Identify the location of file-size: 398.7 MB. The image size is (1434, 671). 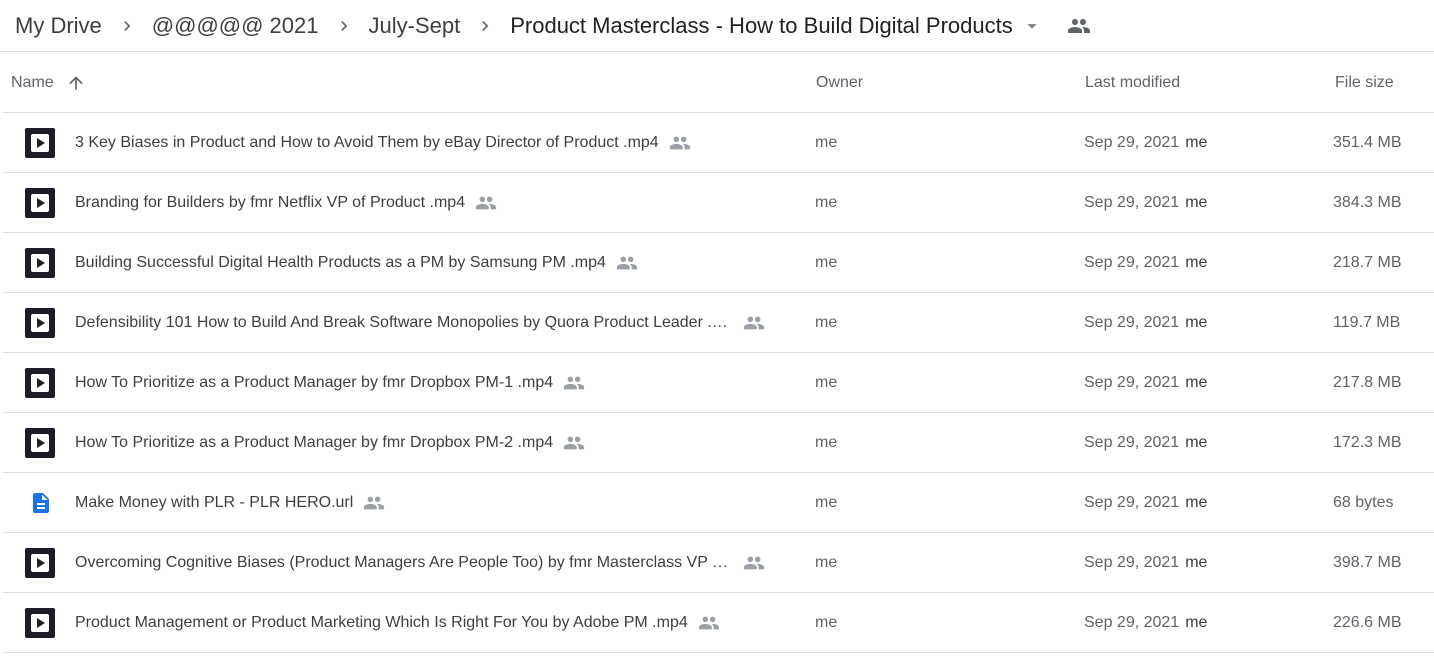
(1367, 562).